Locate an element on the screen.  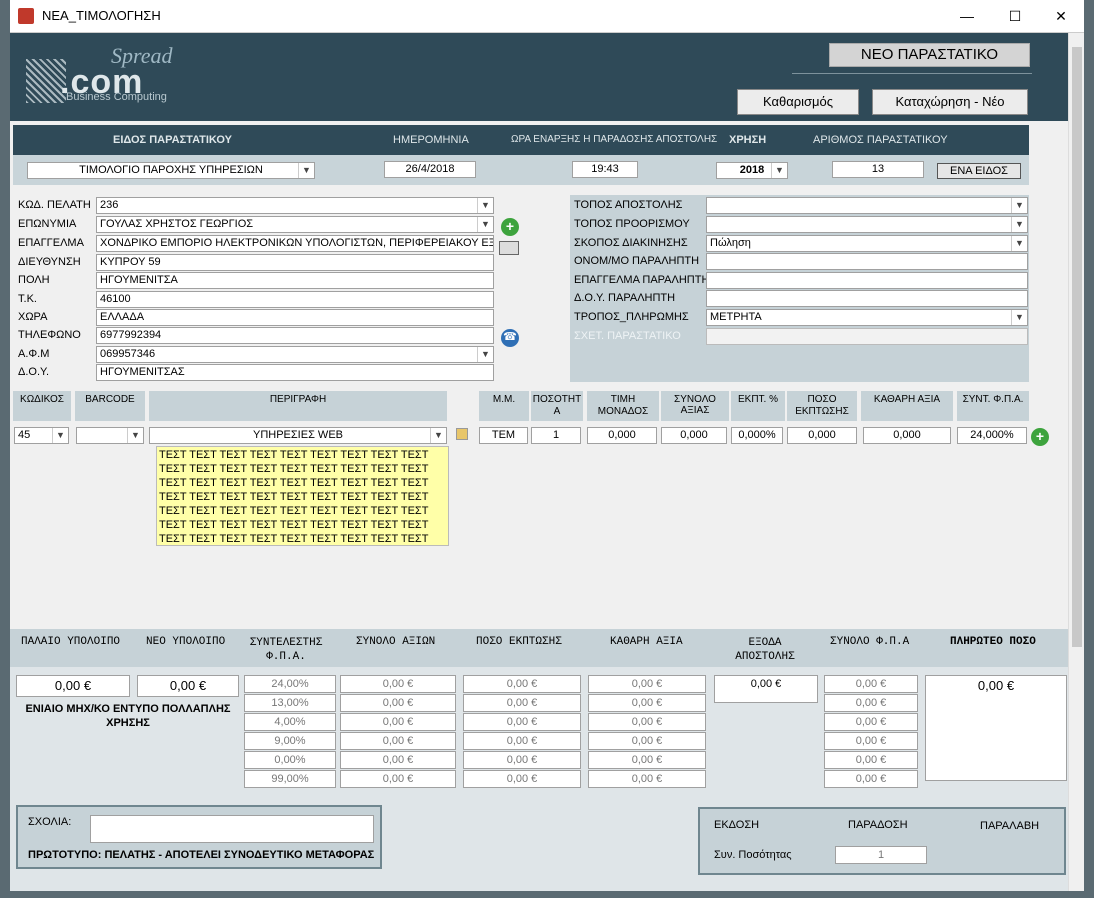
vat-total-field-4: 0,00 € is located at coordinates (871, 760).